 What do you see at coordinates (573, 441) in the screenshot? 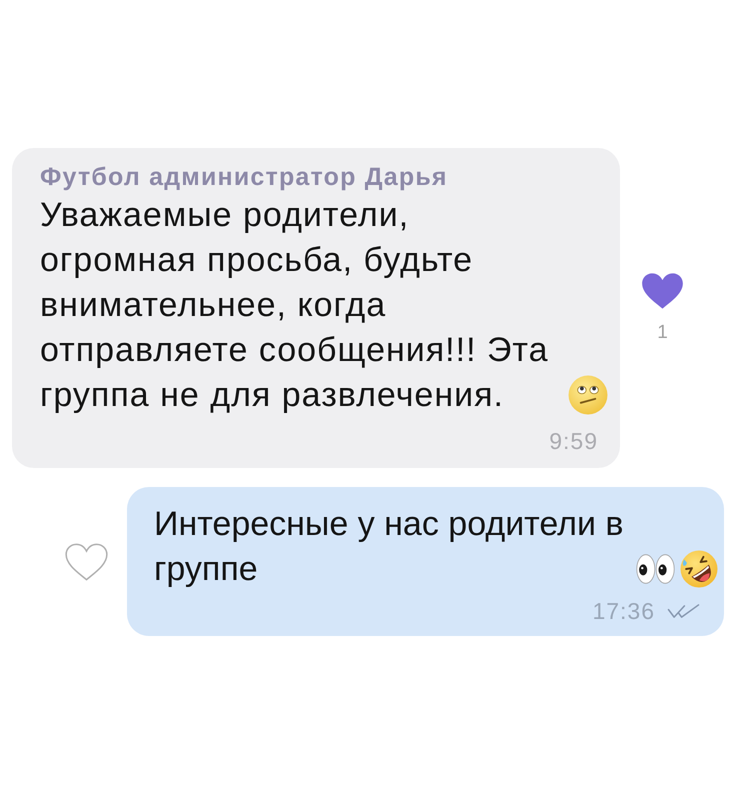
I see `message-time: 9:59` at bounding box center [573, 441].